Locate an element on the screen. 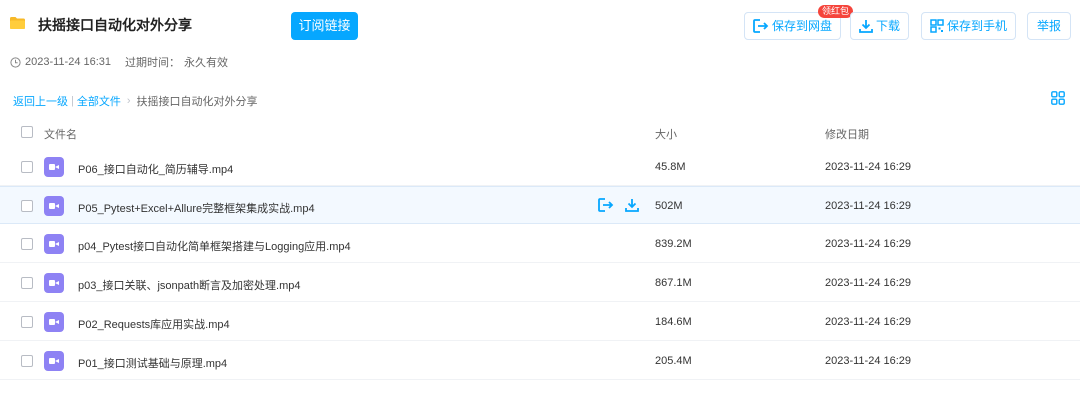  select-all-checkbox is located at coordinates (27, 132).